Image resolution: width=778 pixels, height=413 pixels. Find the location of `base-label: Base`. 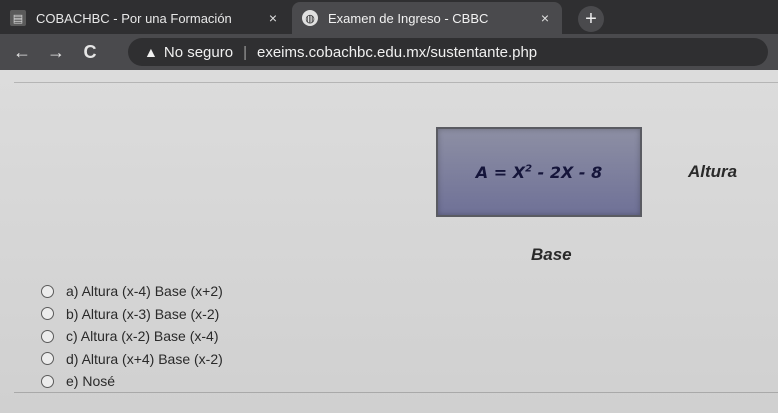

base-label: Base is located at coordinates (551, 254).